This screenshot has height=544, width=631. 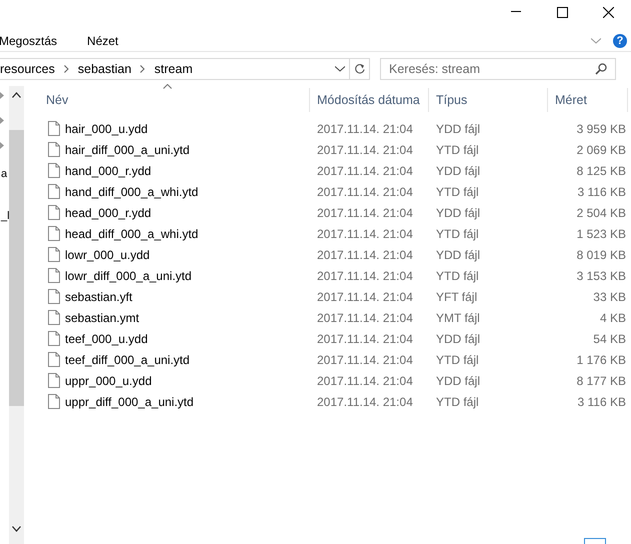 What do you see at coordinates (601, 276) in the screenshot?
I see `file-size: 3 153 KB` at bounding box center [601, 276].